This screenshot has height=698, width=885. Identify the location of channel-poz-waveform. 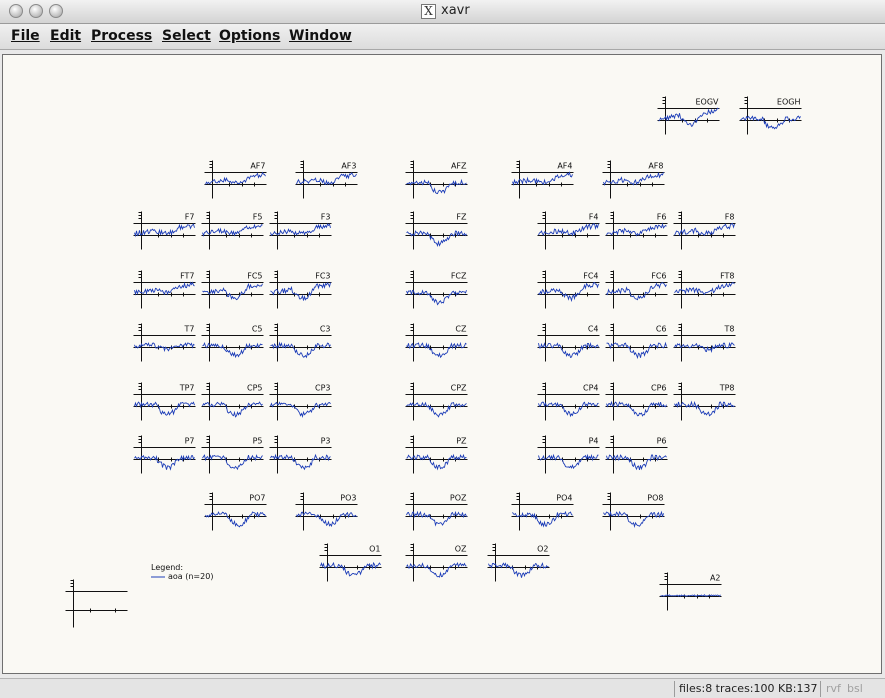
(436, 518).